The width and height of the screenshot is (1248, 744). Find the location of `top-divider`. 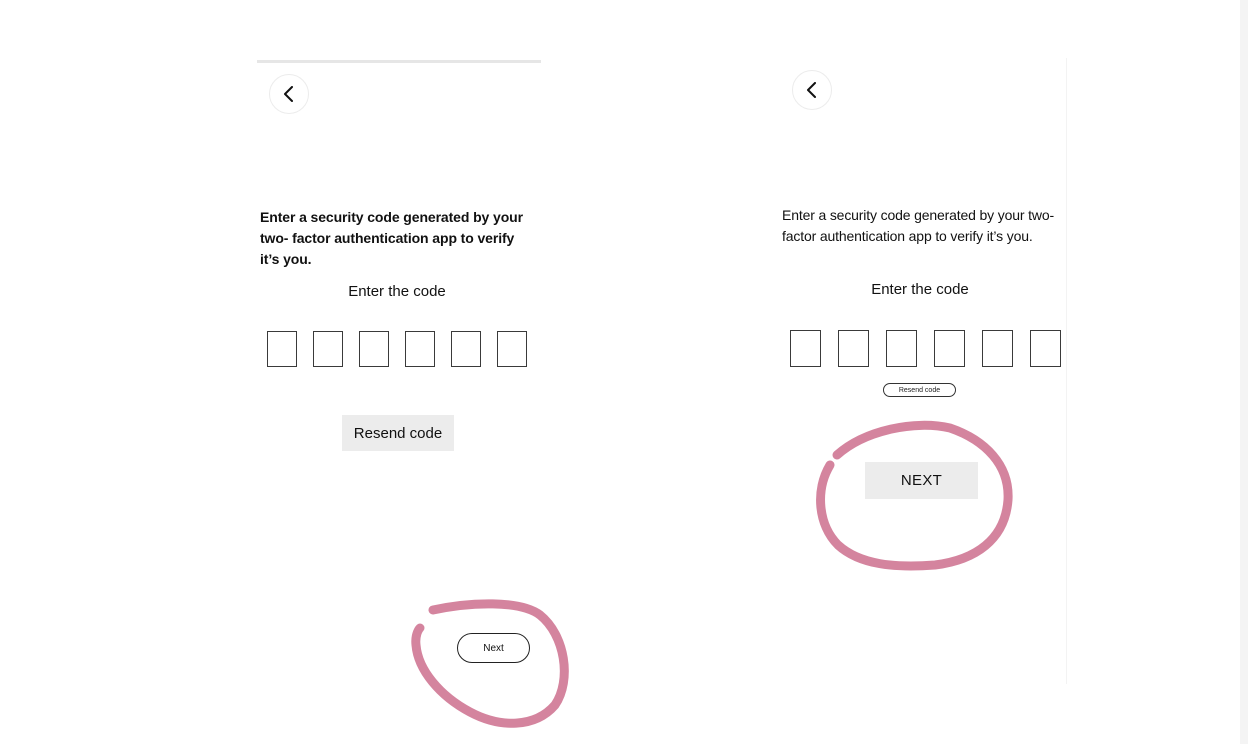

top-divider is located at coordinates (399, 61).